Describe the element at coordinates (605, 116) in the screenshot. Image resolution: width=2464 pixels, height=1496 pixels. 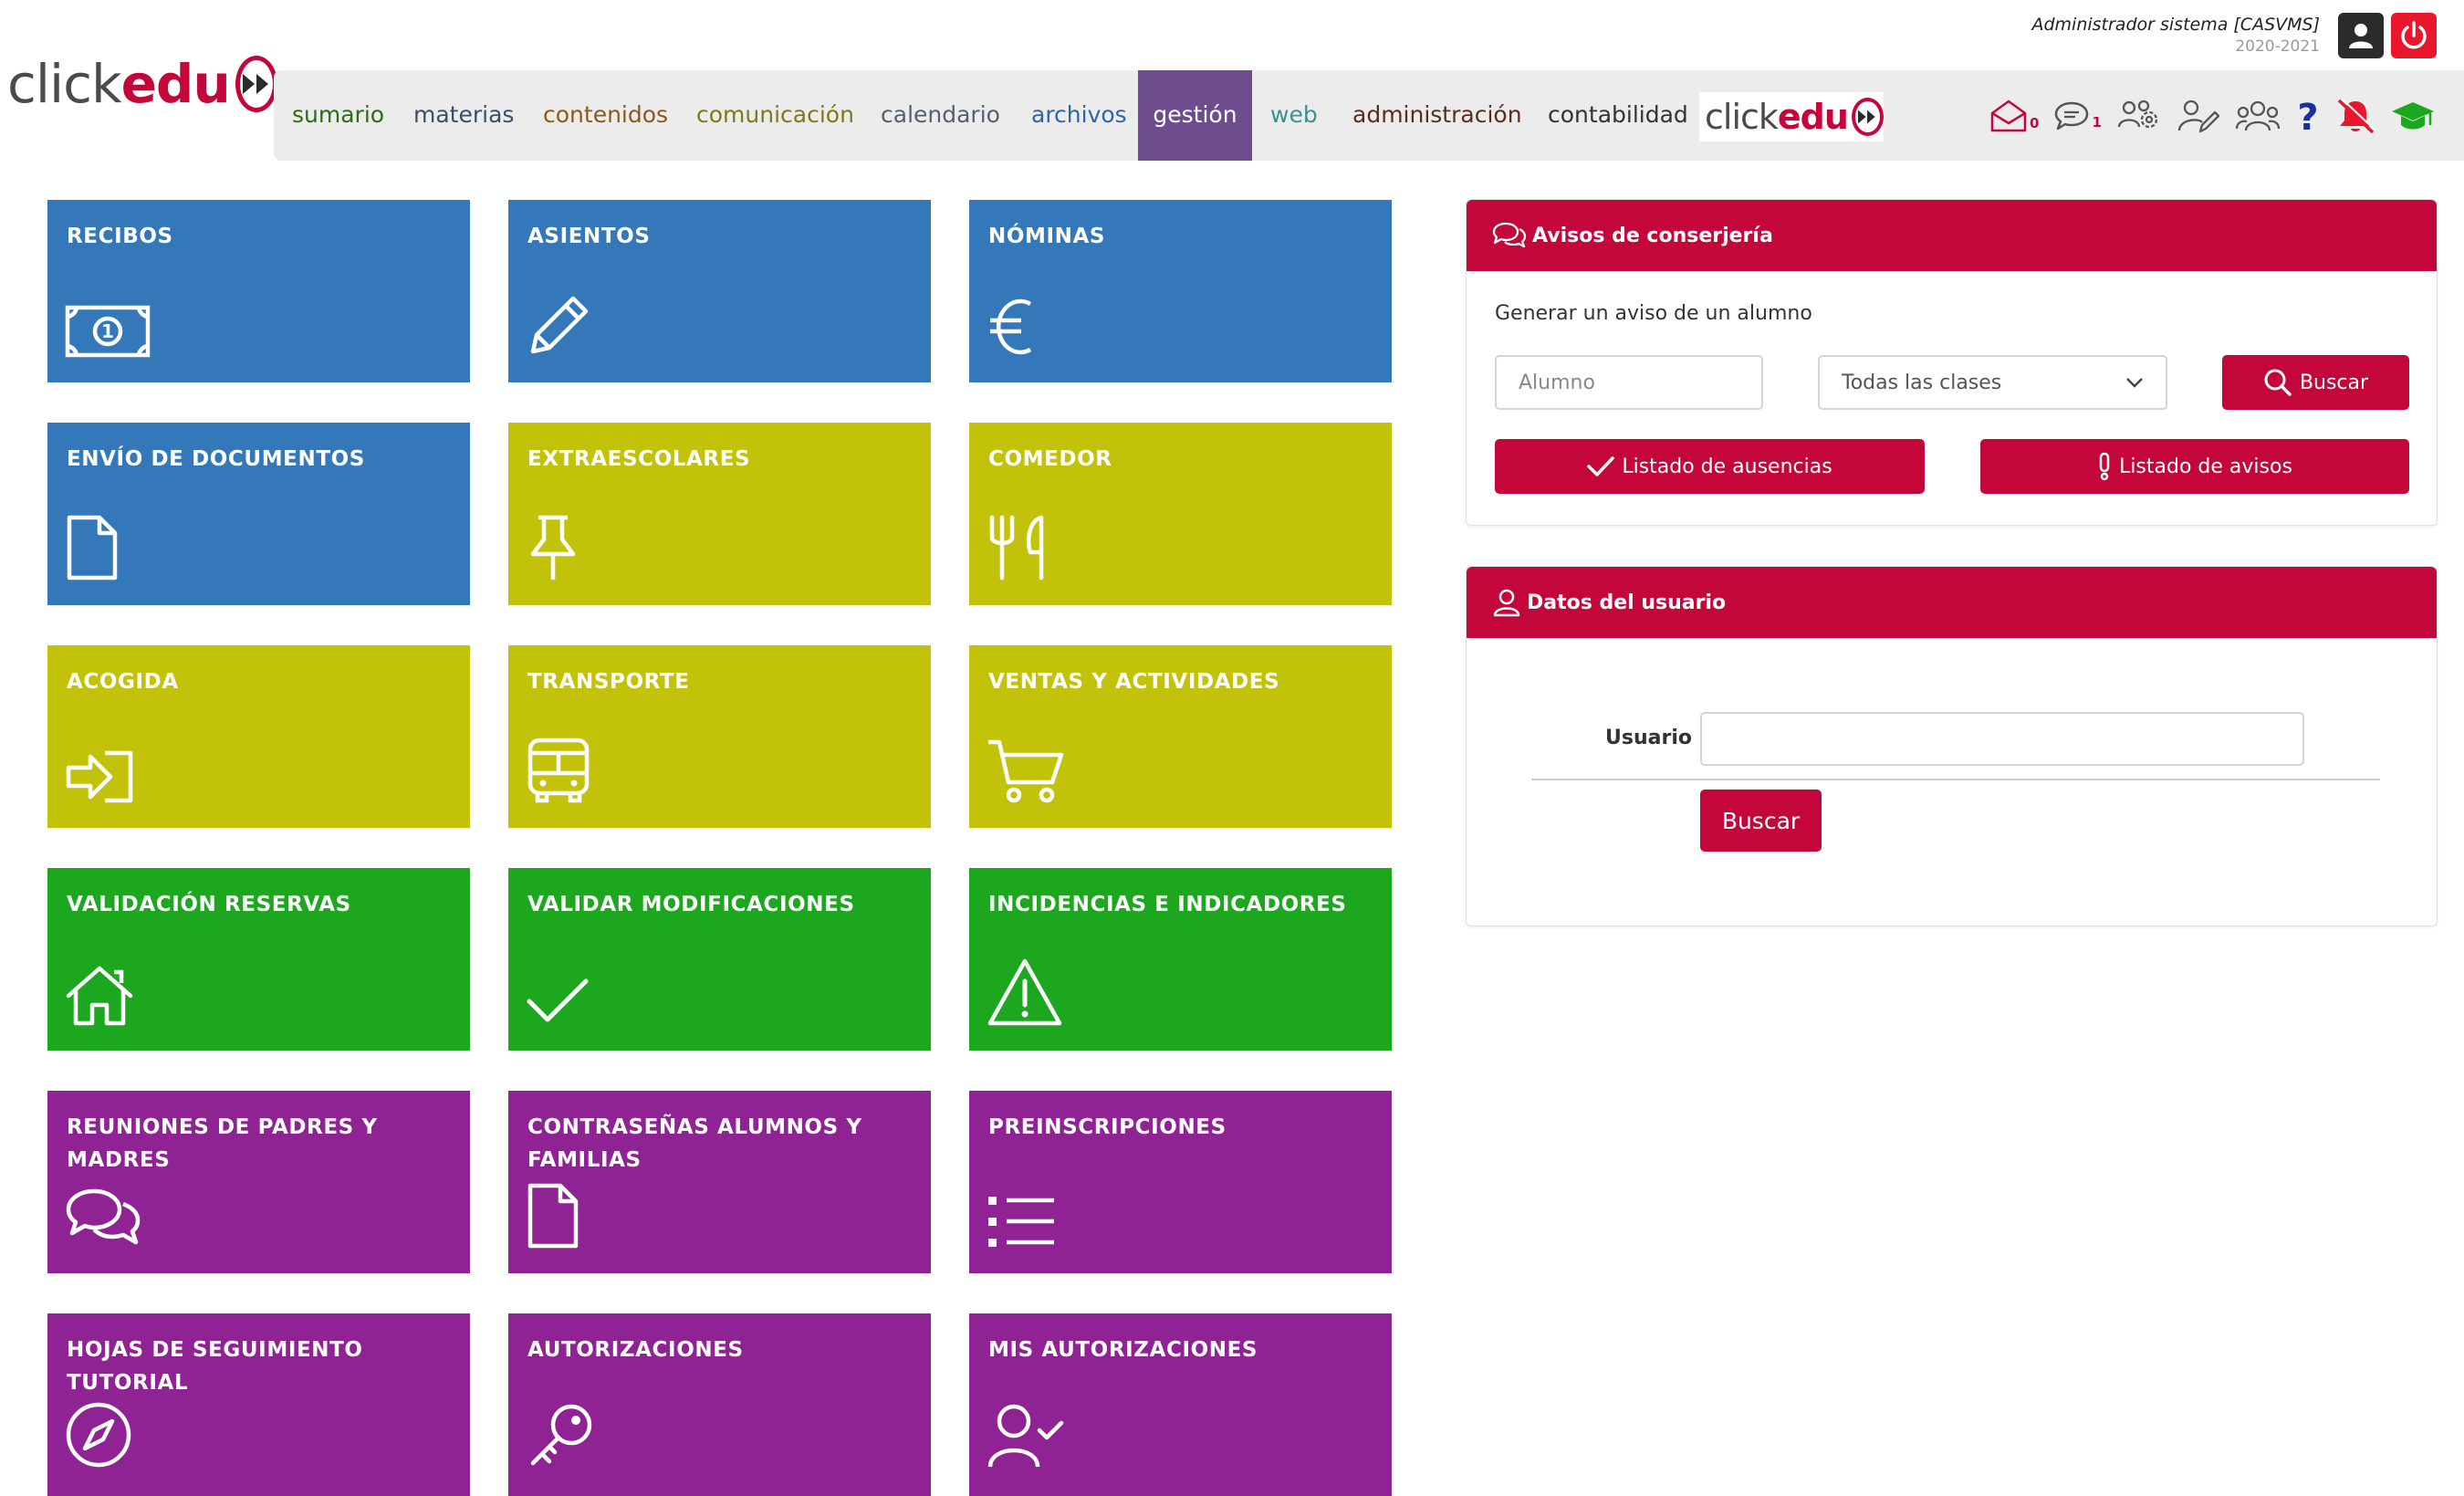
I see `nav-contenidos: contenidos` at that location.